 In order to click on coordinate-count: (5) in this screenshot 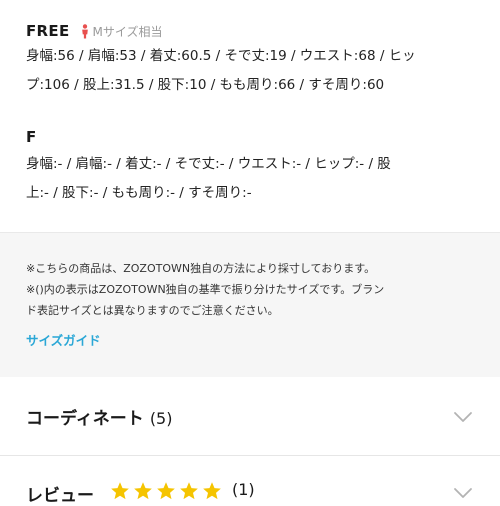, I will do `click(161, 418)`.